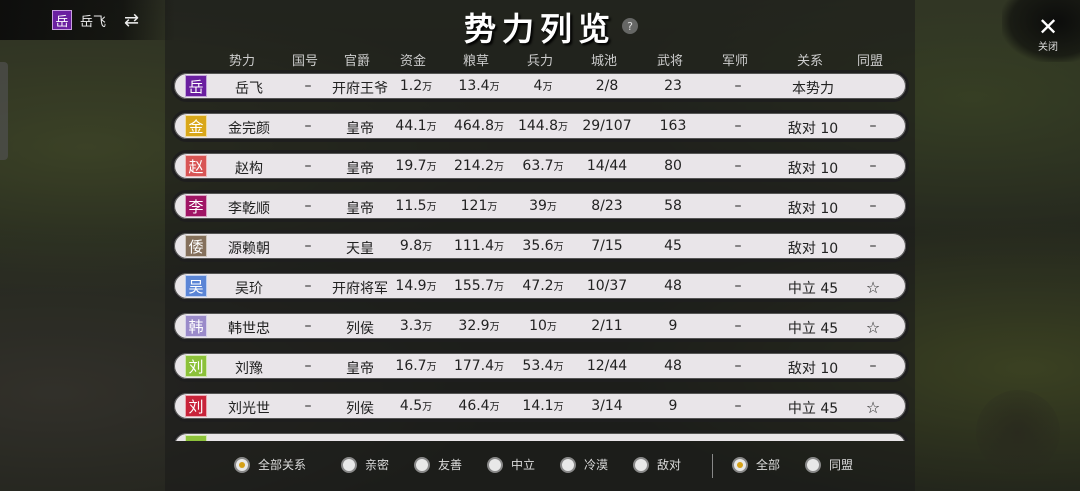 This screenshot has height=491, width=1080. I want to click on table-row: 吴吴玠 – 开府将军 14.9万 155.7万 47.2万 10/37 48– 中立 45 ☆, so click(540, 286).